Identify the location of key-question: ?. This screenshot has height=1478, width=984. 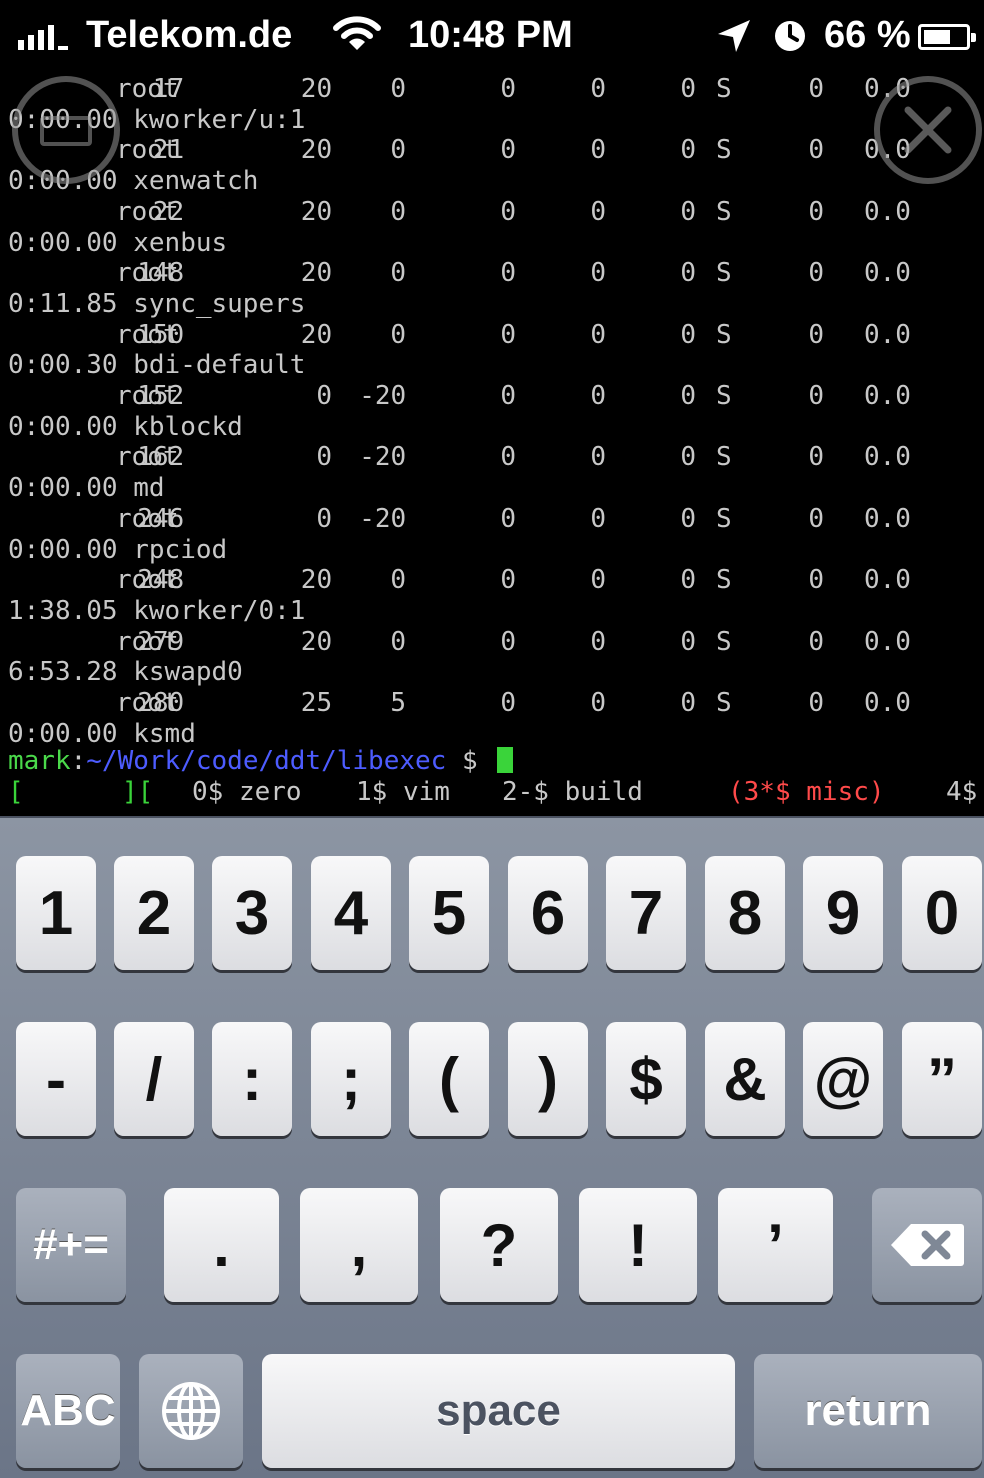
(499, 1245).